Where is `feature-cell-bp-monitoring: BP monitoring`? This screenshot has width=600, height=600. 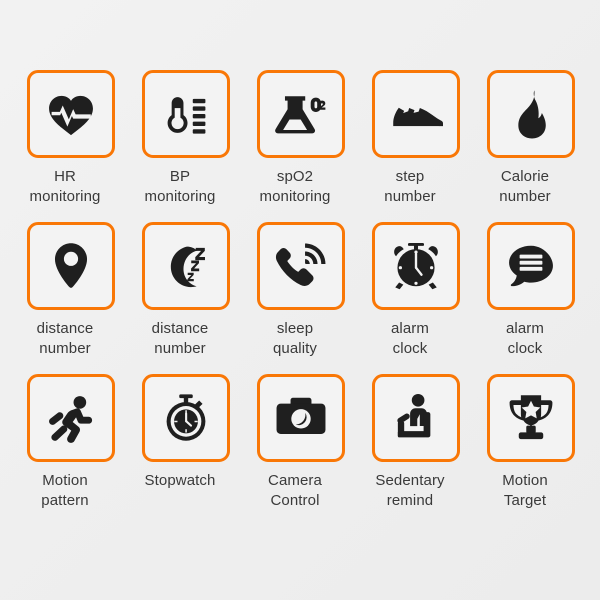 feature-cell-bp-monitoring: BP monitoring is located at coordinates (186, 138).